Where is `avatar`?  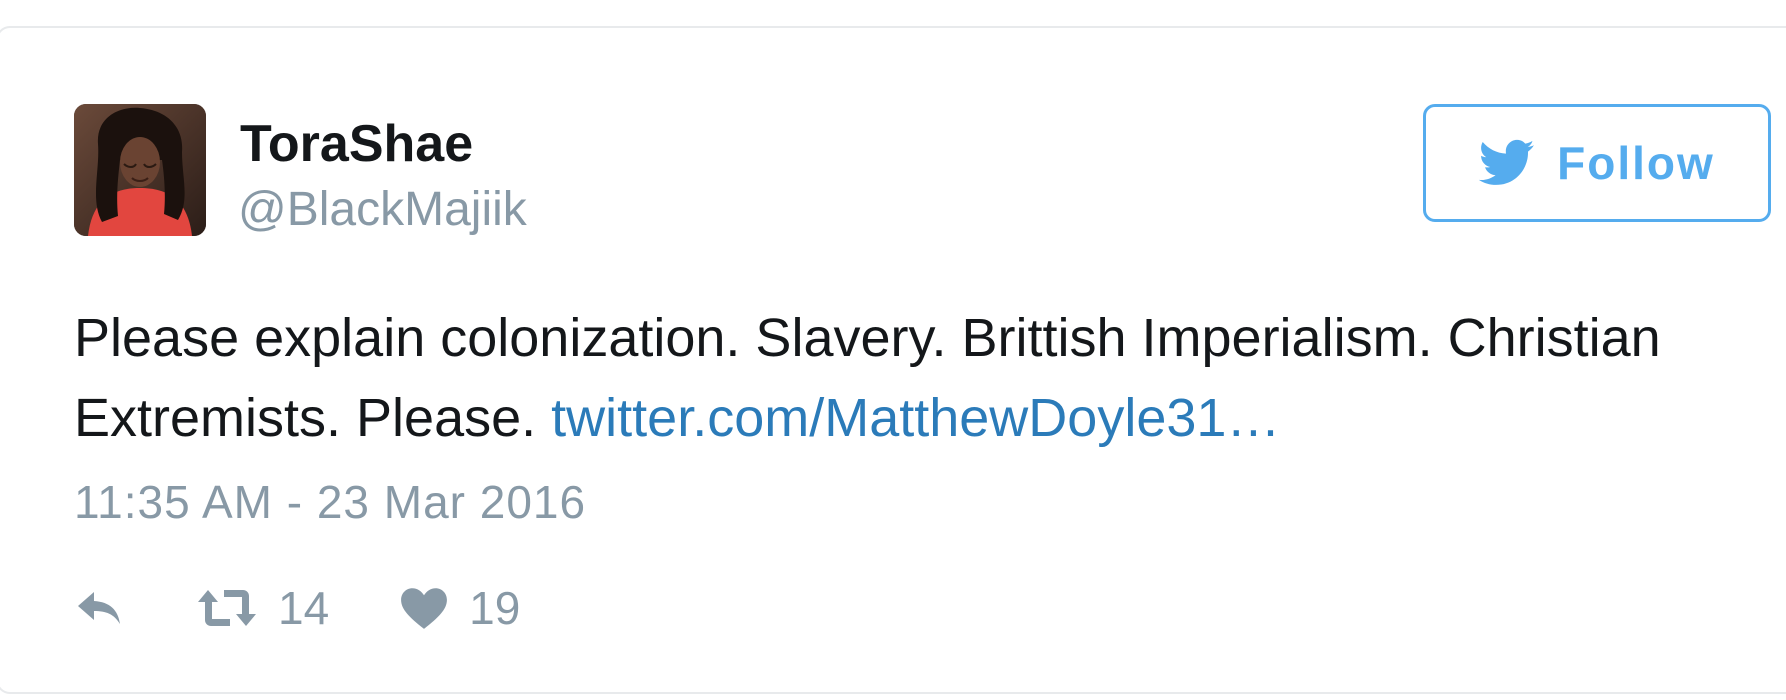
avatar is located at coordinates (140, 170).